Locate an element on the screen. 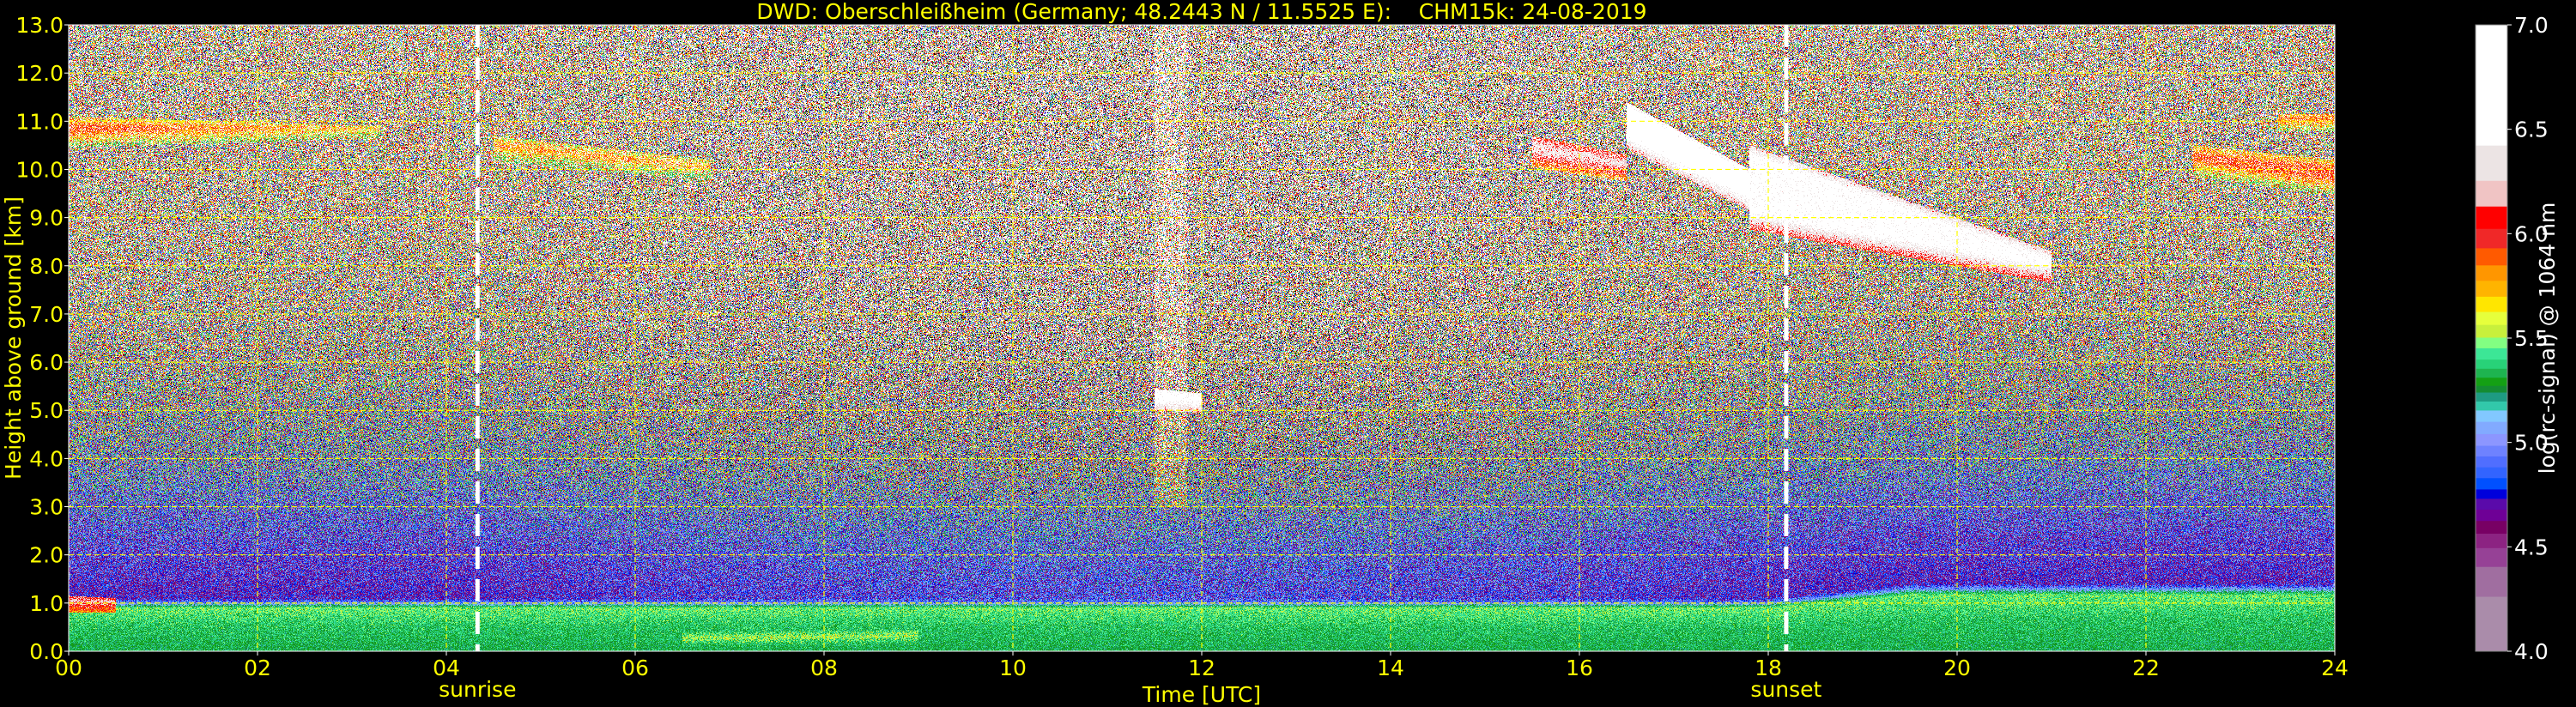 The height and width of the screenshot is (707, 2576). x-tick-label: 08 is located at coordinates (824, 668).